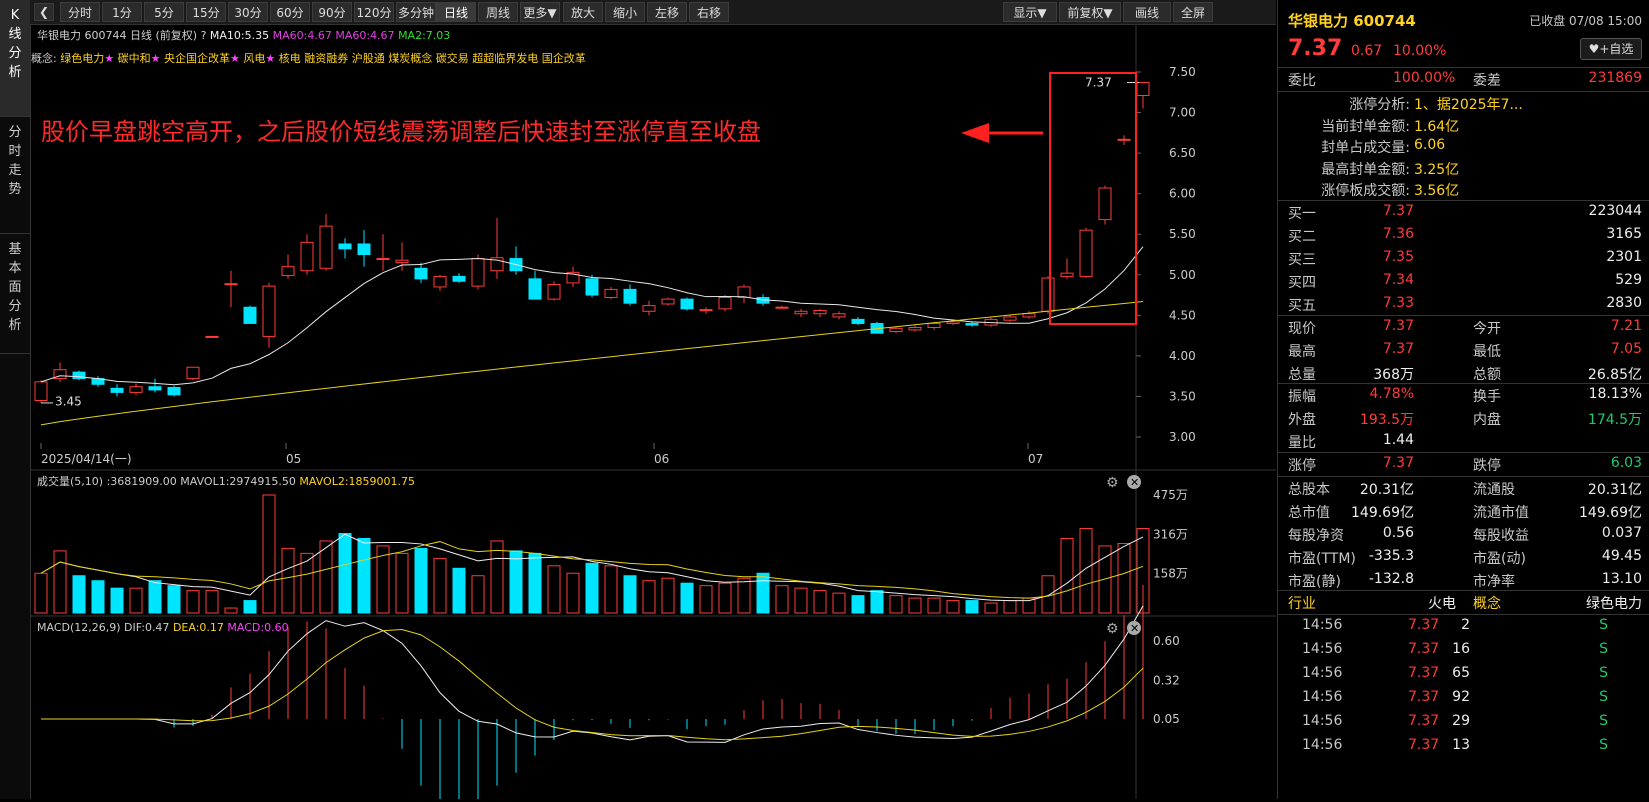 The image size is (1649, 802). Describe the element at coordinates (1182, 315) in the screenshot. I see `price-tick-6: 4.50` at that location.